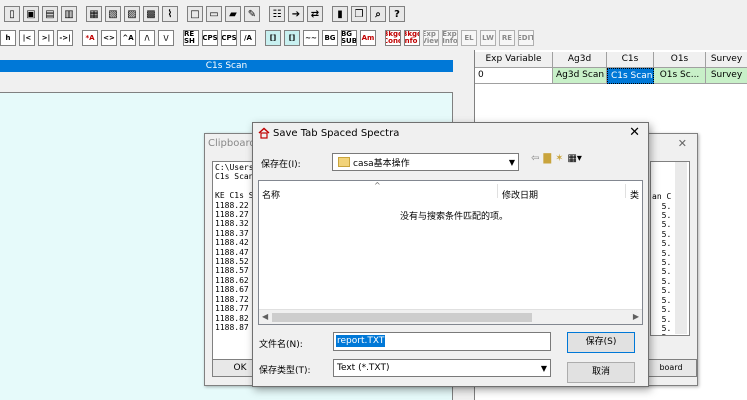  Describe the element at coordinates (12, 14) in the screenshot. I see `new-icon: ▯` at that location.